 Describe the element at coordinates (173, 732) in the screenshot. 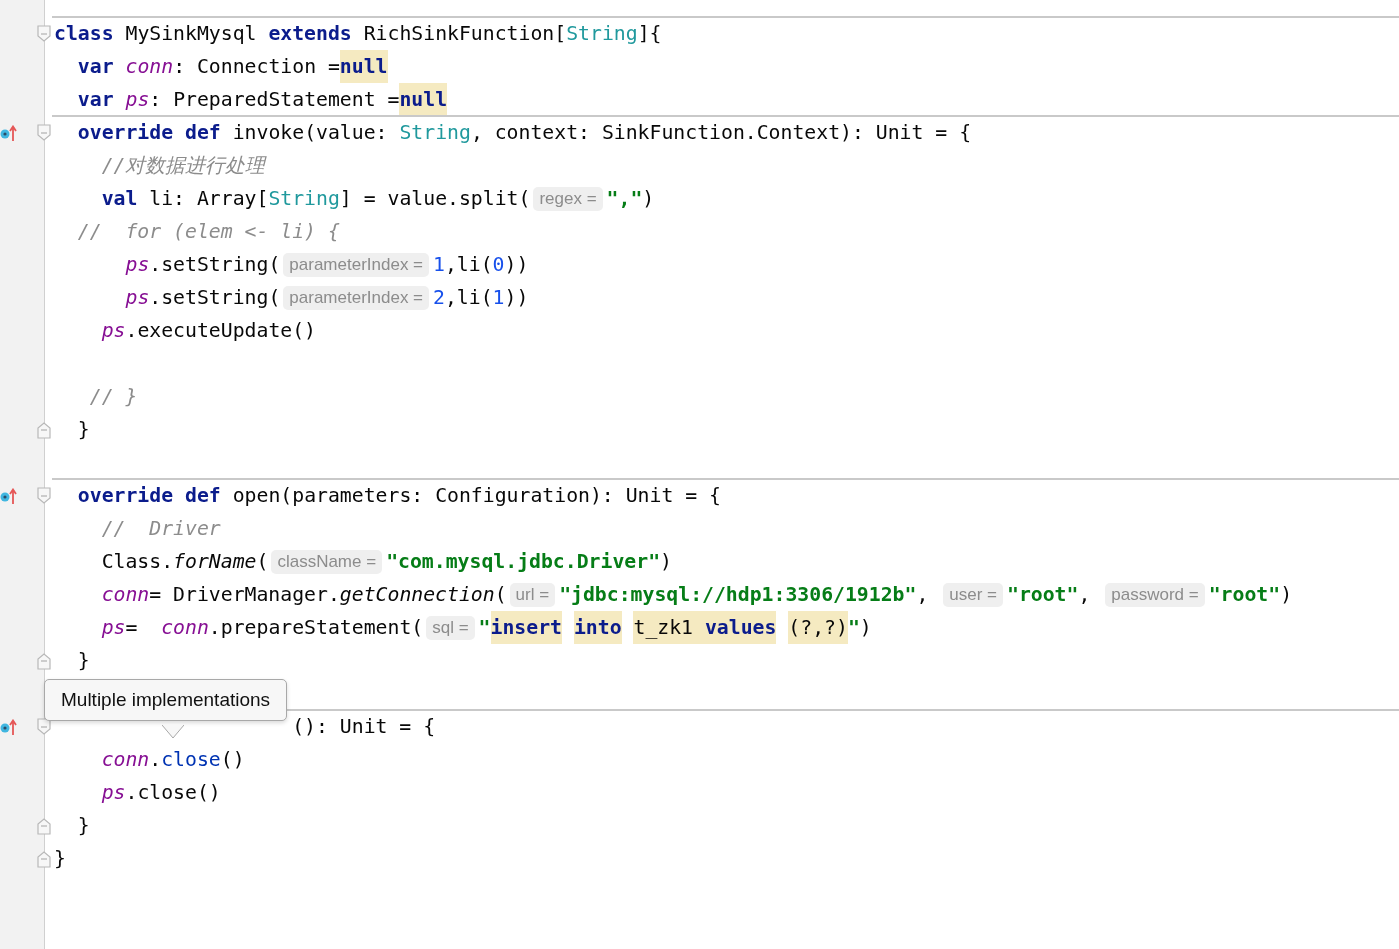

I see `tooltip-arrow` at that location.